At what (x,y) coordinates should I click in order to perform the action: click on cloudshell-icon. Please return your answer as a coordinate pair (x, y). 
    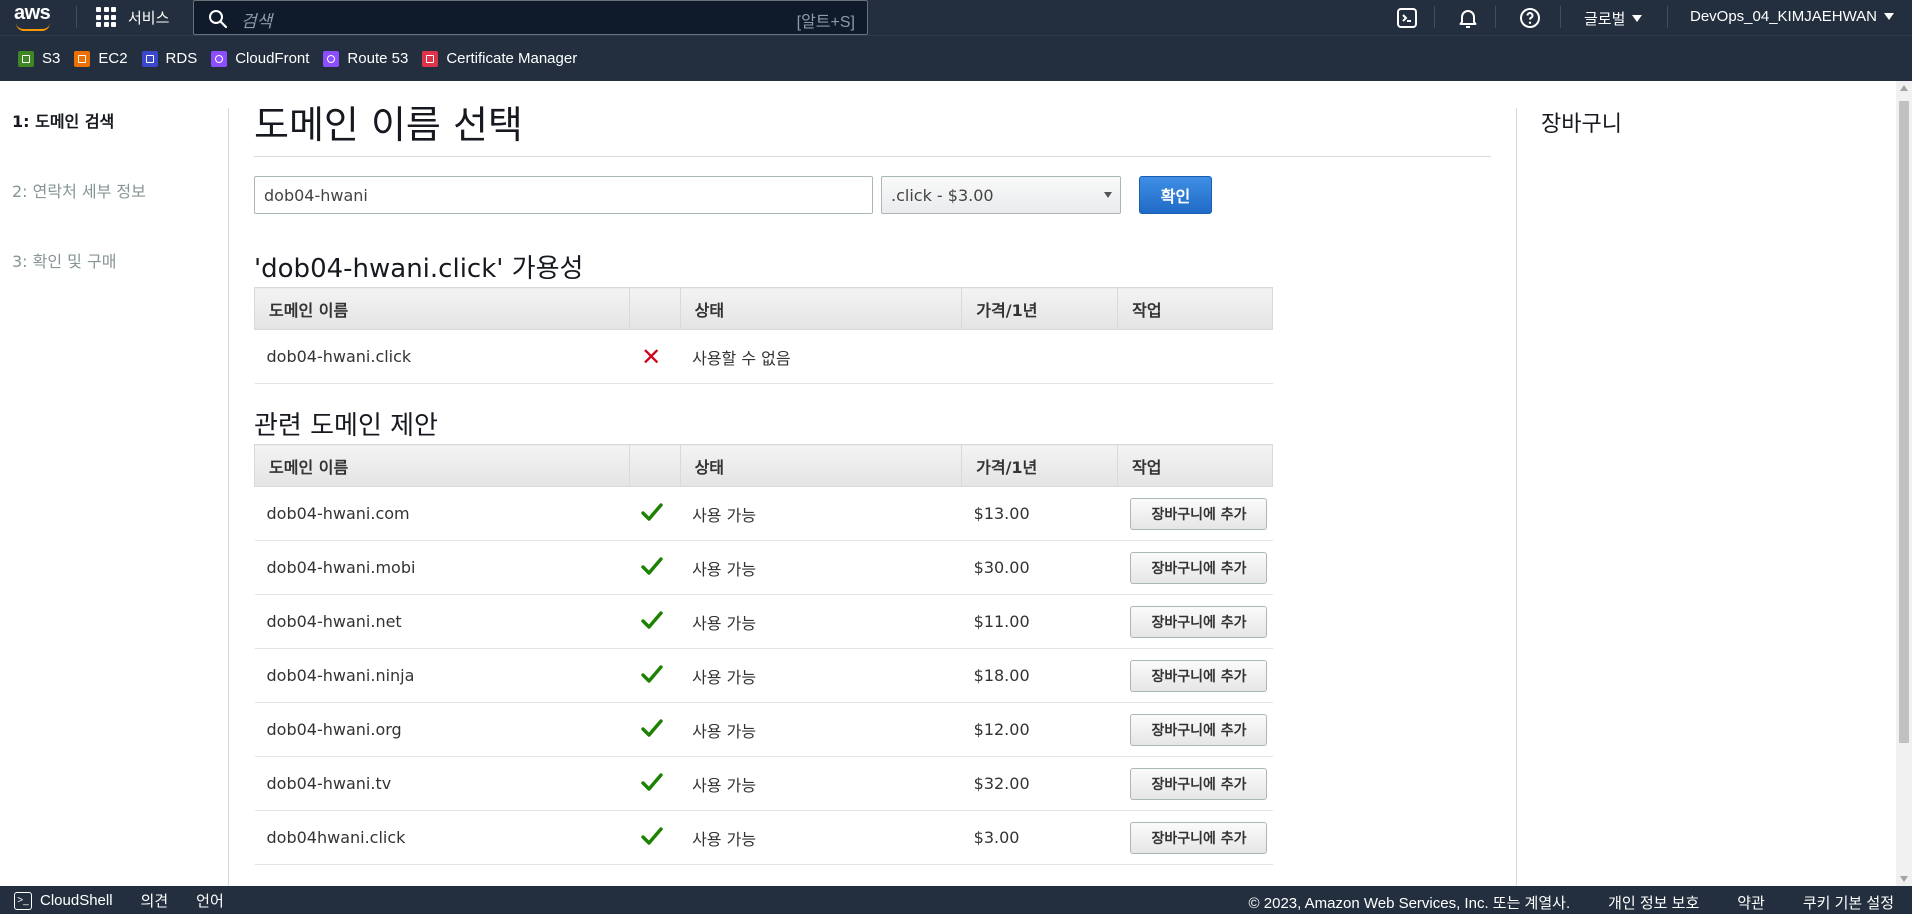
    Looking at the image, I should click on (1407, 18).